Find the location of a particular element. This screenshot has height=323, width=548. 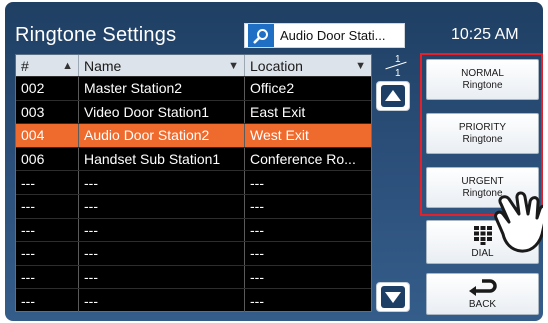

triangle-down-icon is located at coordinates (393, 297).